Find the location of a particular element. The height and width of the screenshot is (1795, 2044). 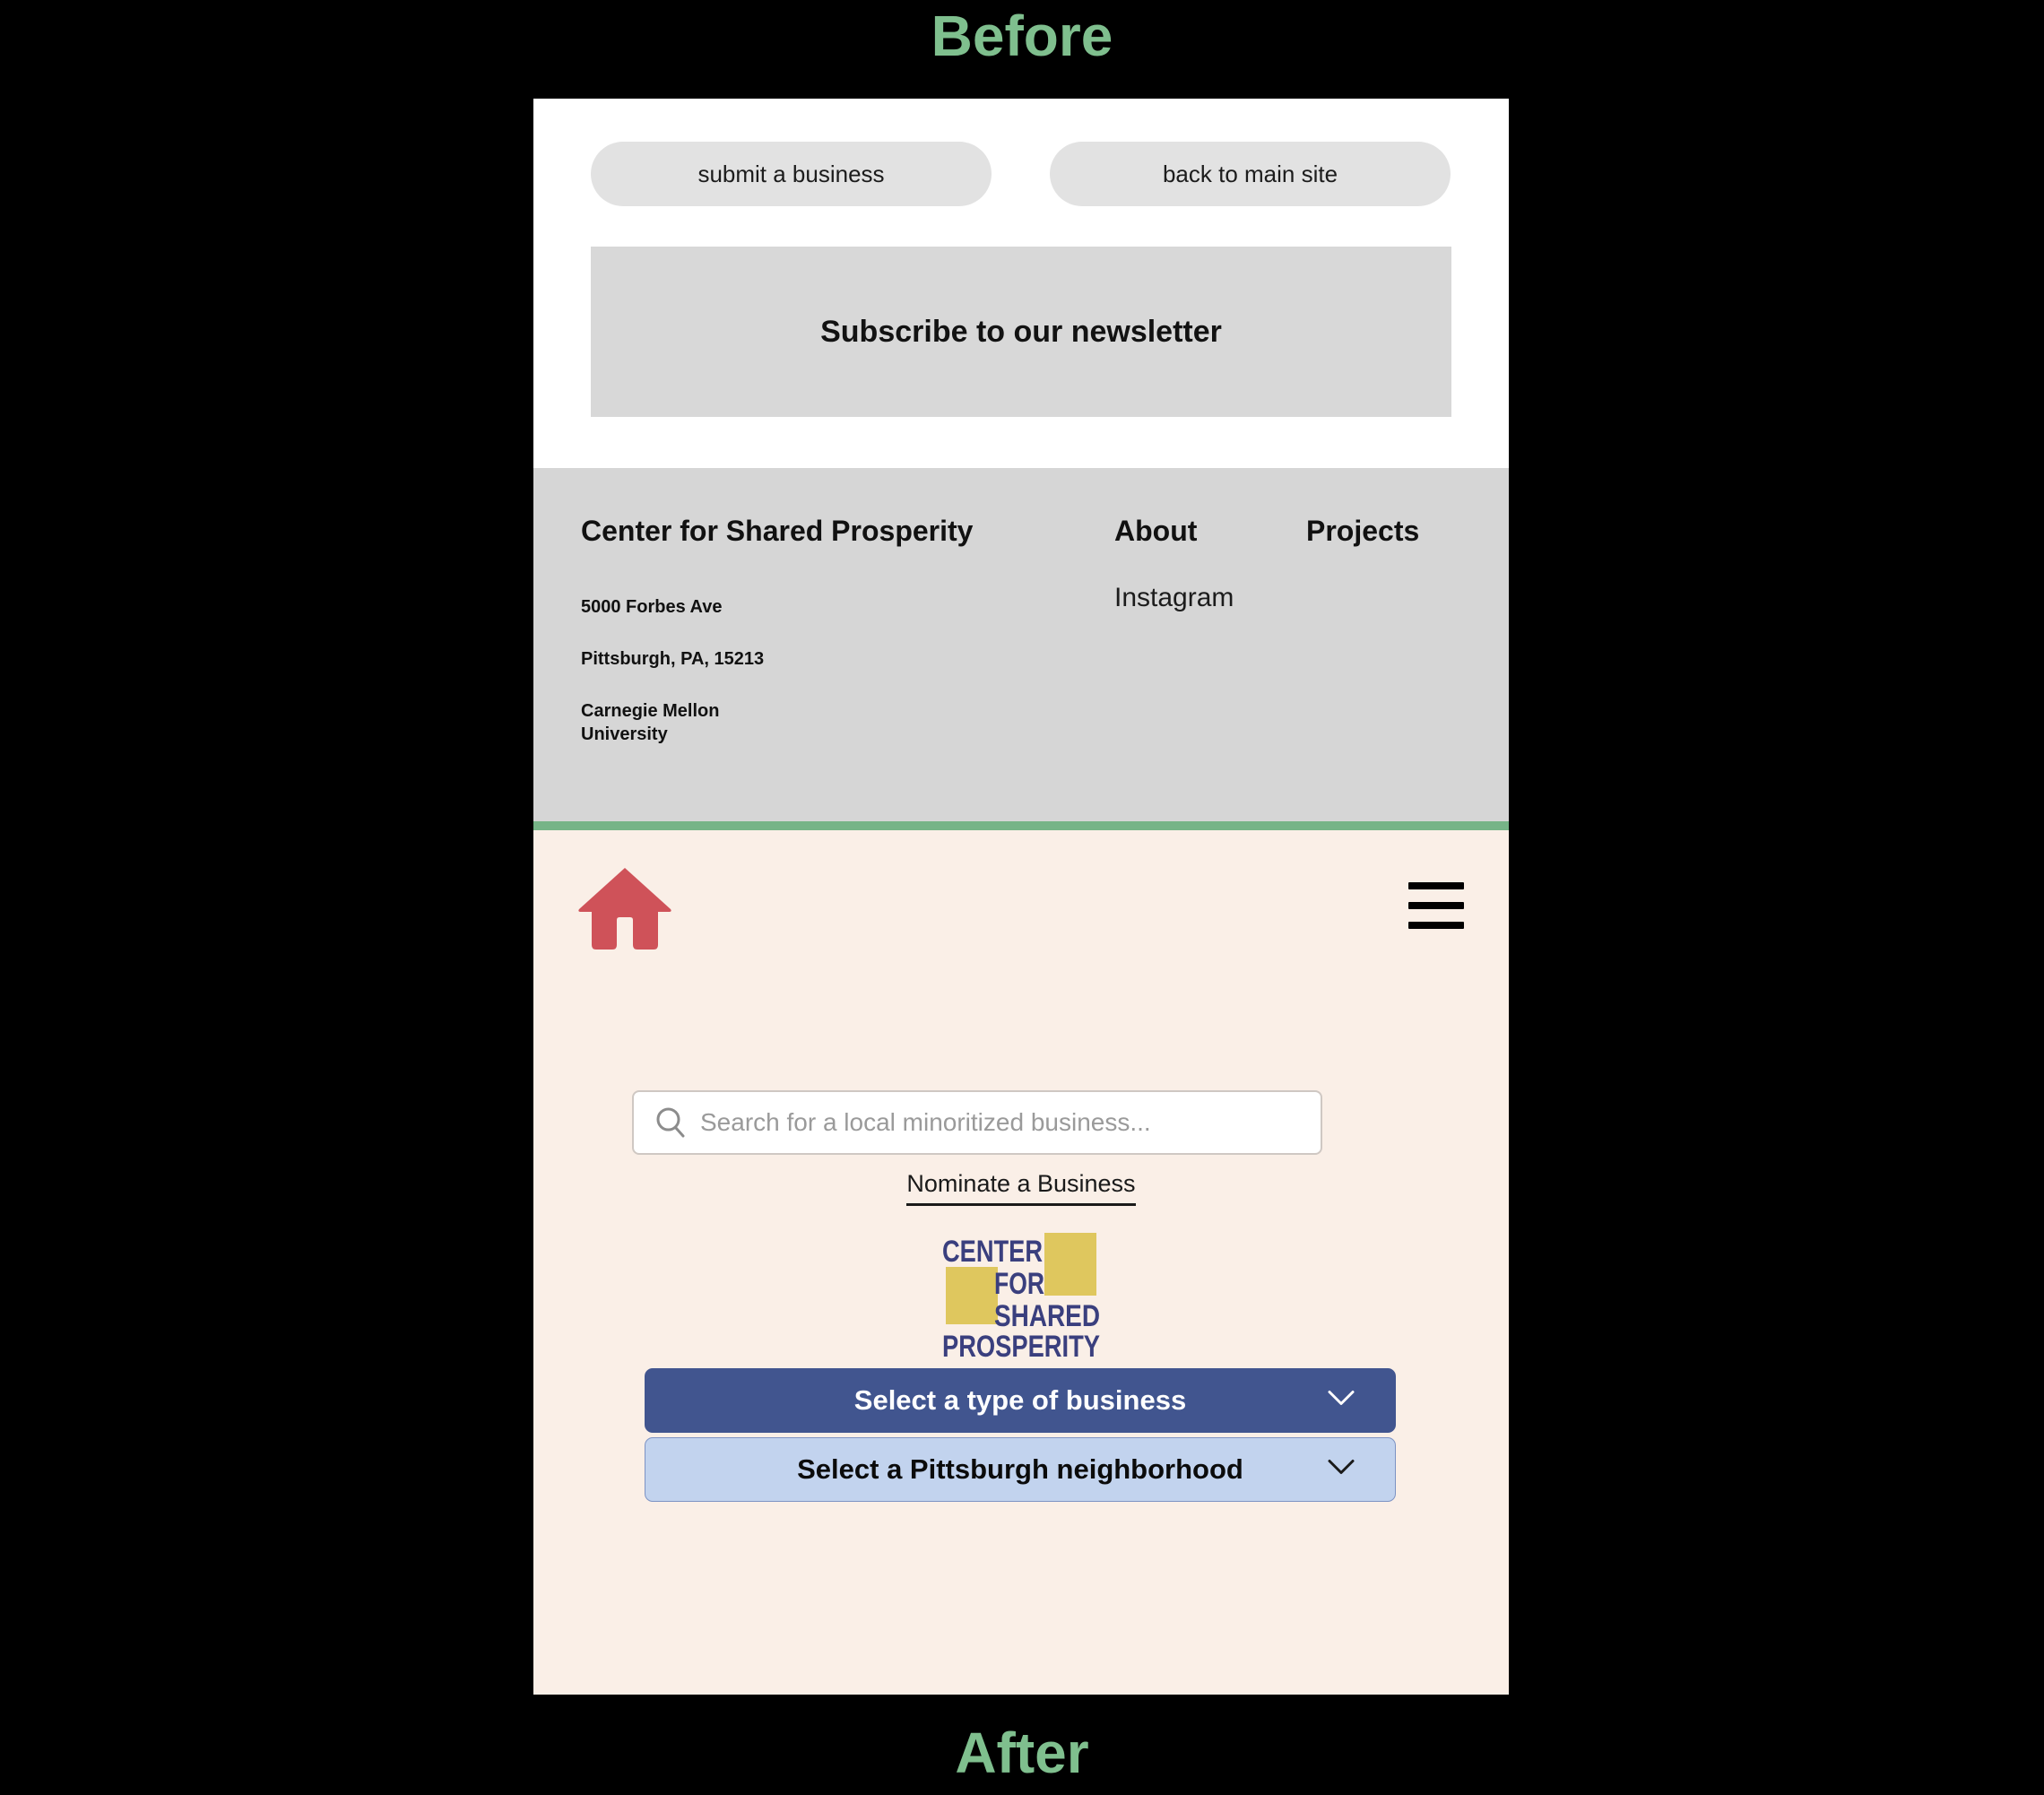

footer-address-line-1: 5000 Forbes Ave is located at coordinates (652, 607).